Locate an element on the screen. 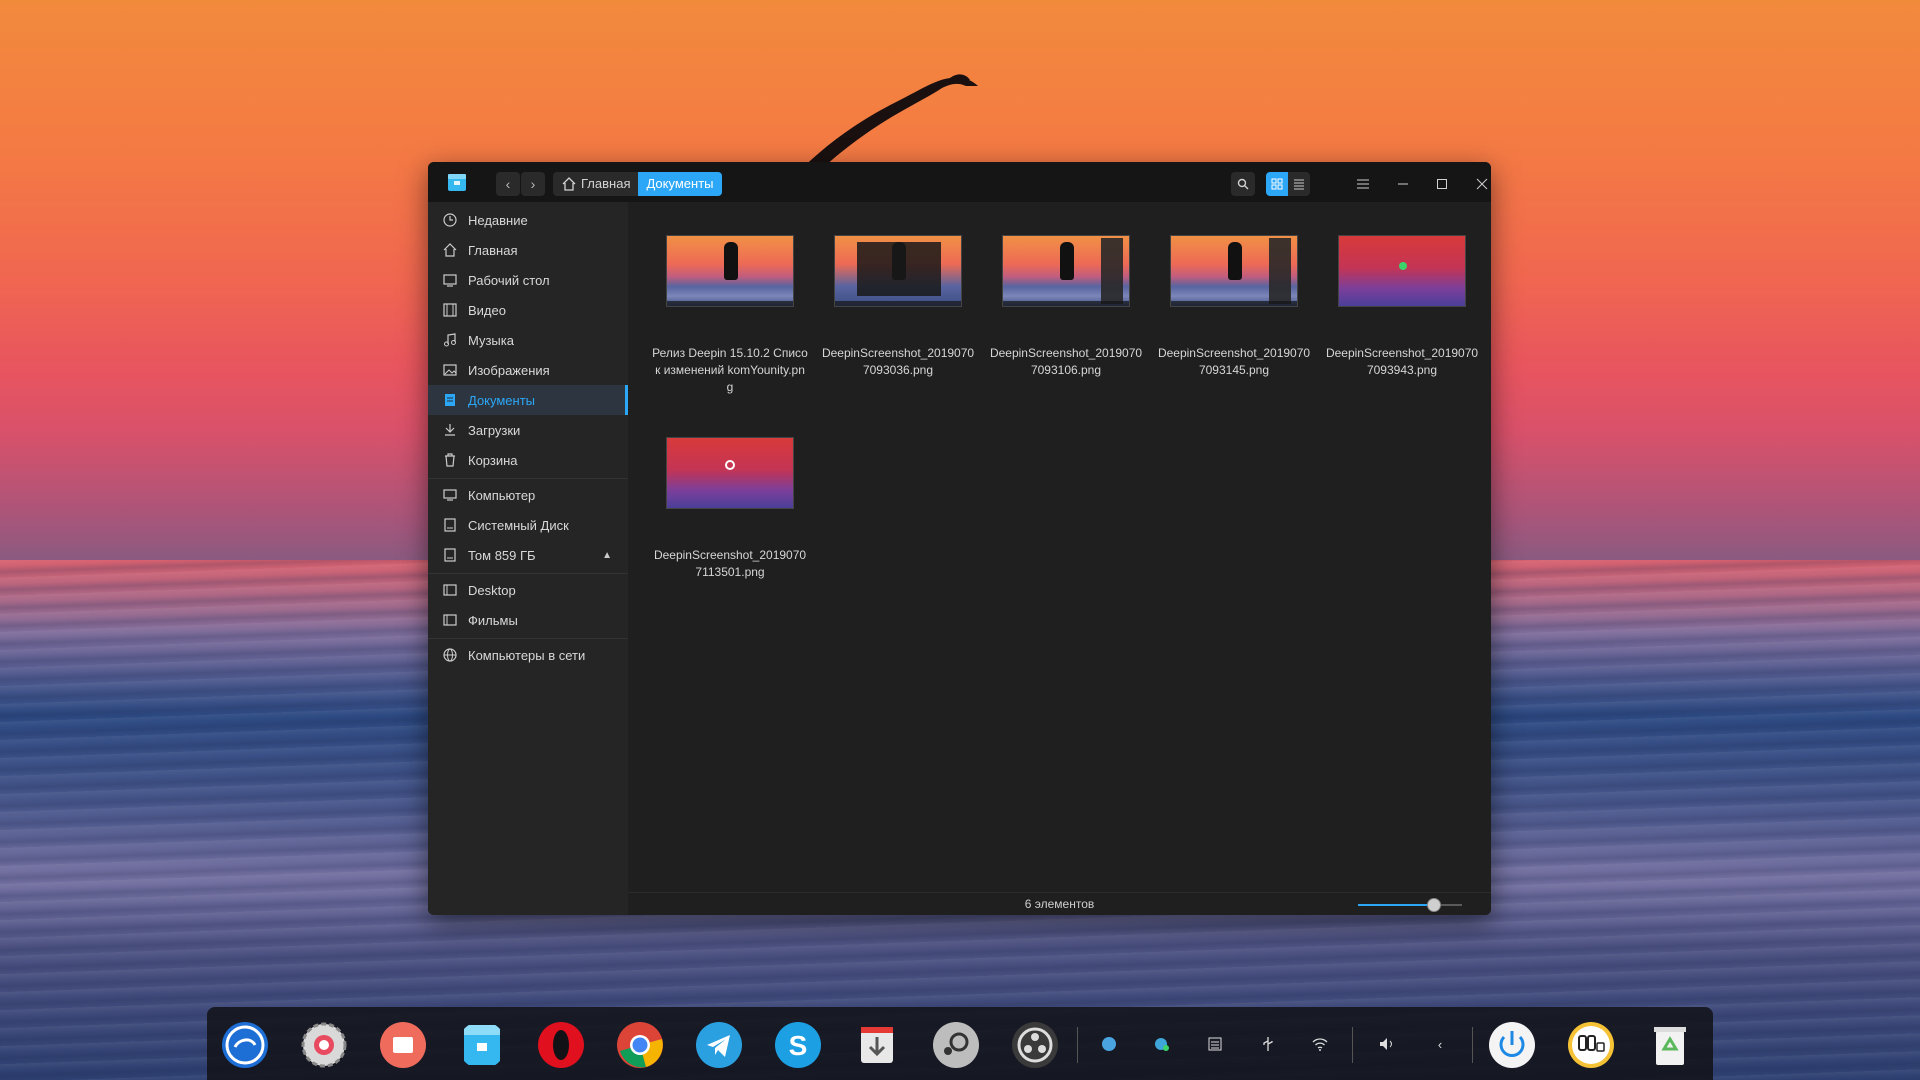 The height and width of the screenshot is (1080, 1920). grid-icon is located at coordinates (1277, 184).